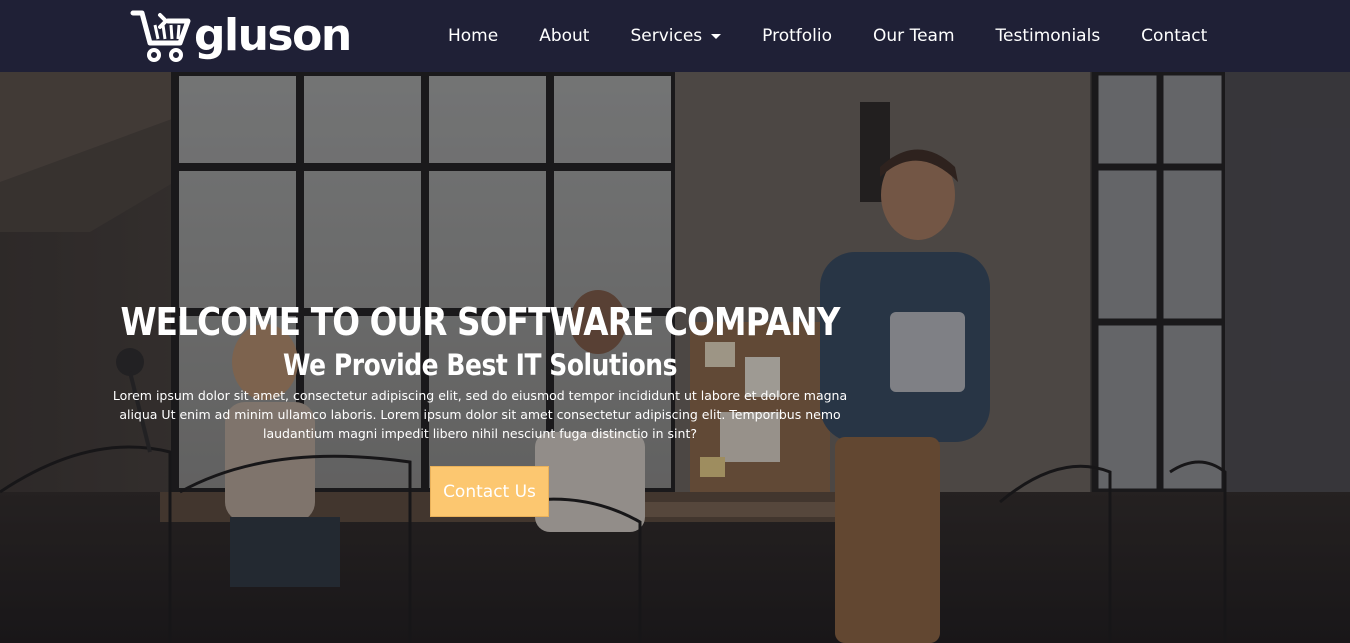 The image size is (1350, 643). What do you see at coordinates (666, 36) in the screenshot?
I see `nav-label: Services` at bounding box center [666, 36].